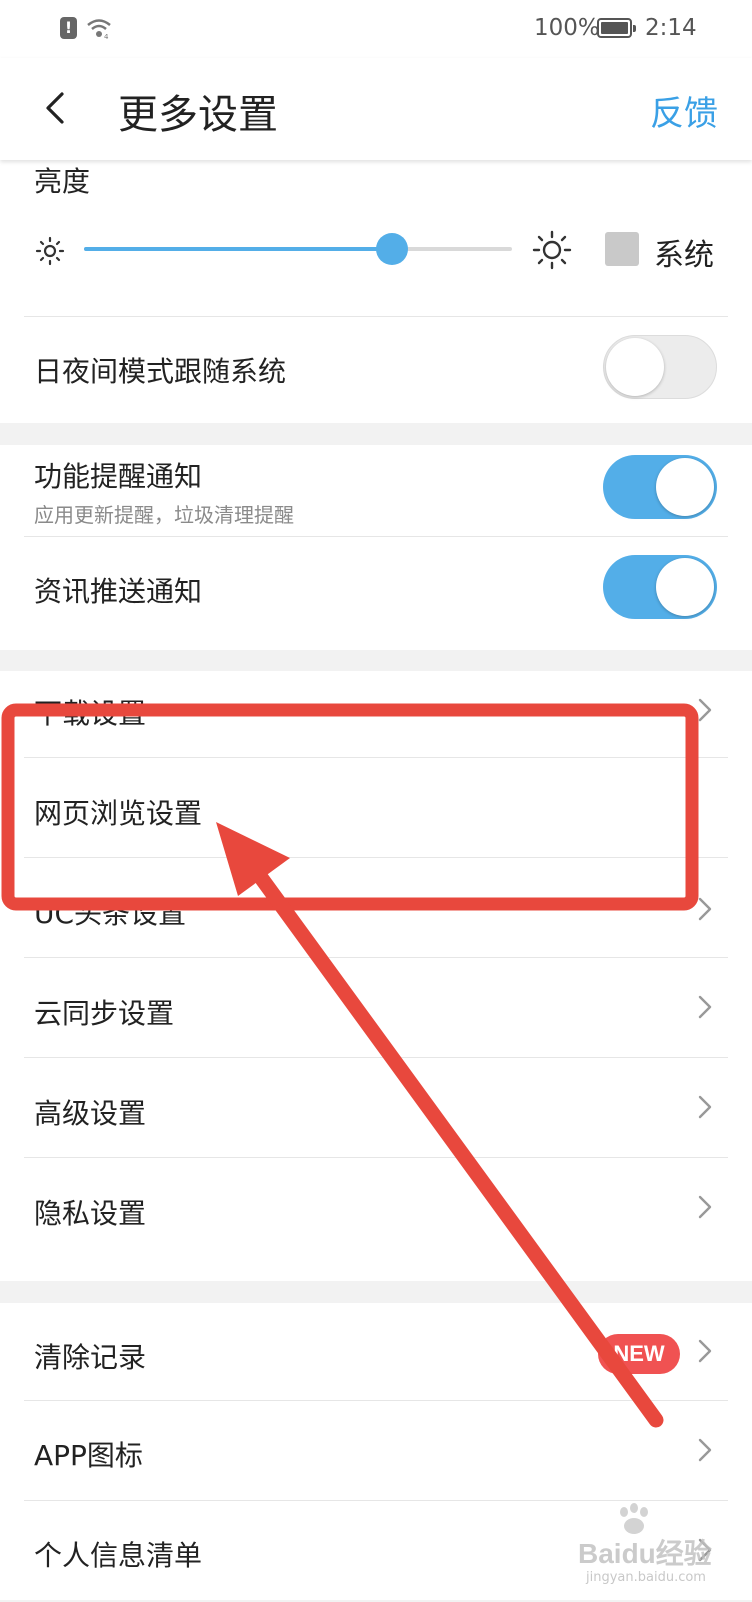 The image size is (752, 1602). I want to click on menu-item-label: 清除记录, so click(90, 1357).